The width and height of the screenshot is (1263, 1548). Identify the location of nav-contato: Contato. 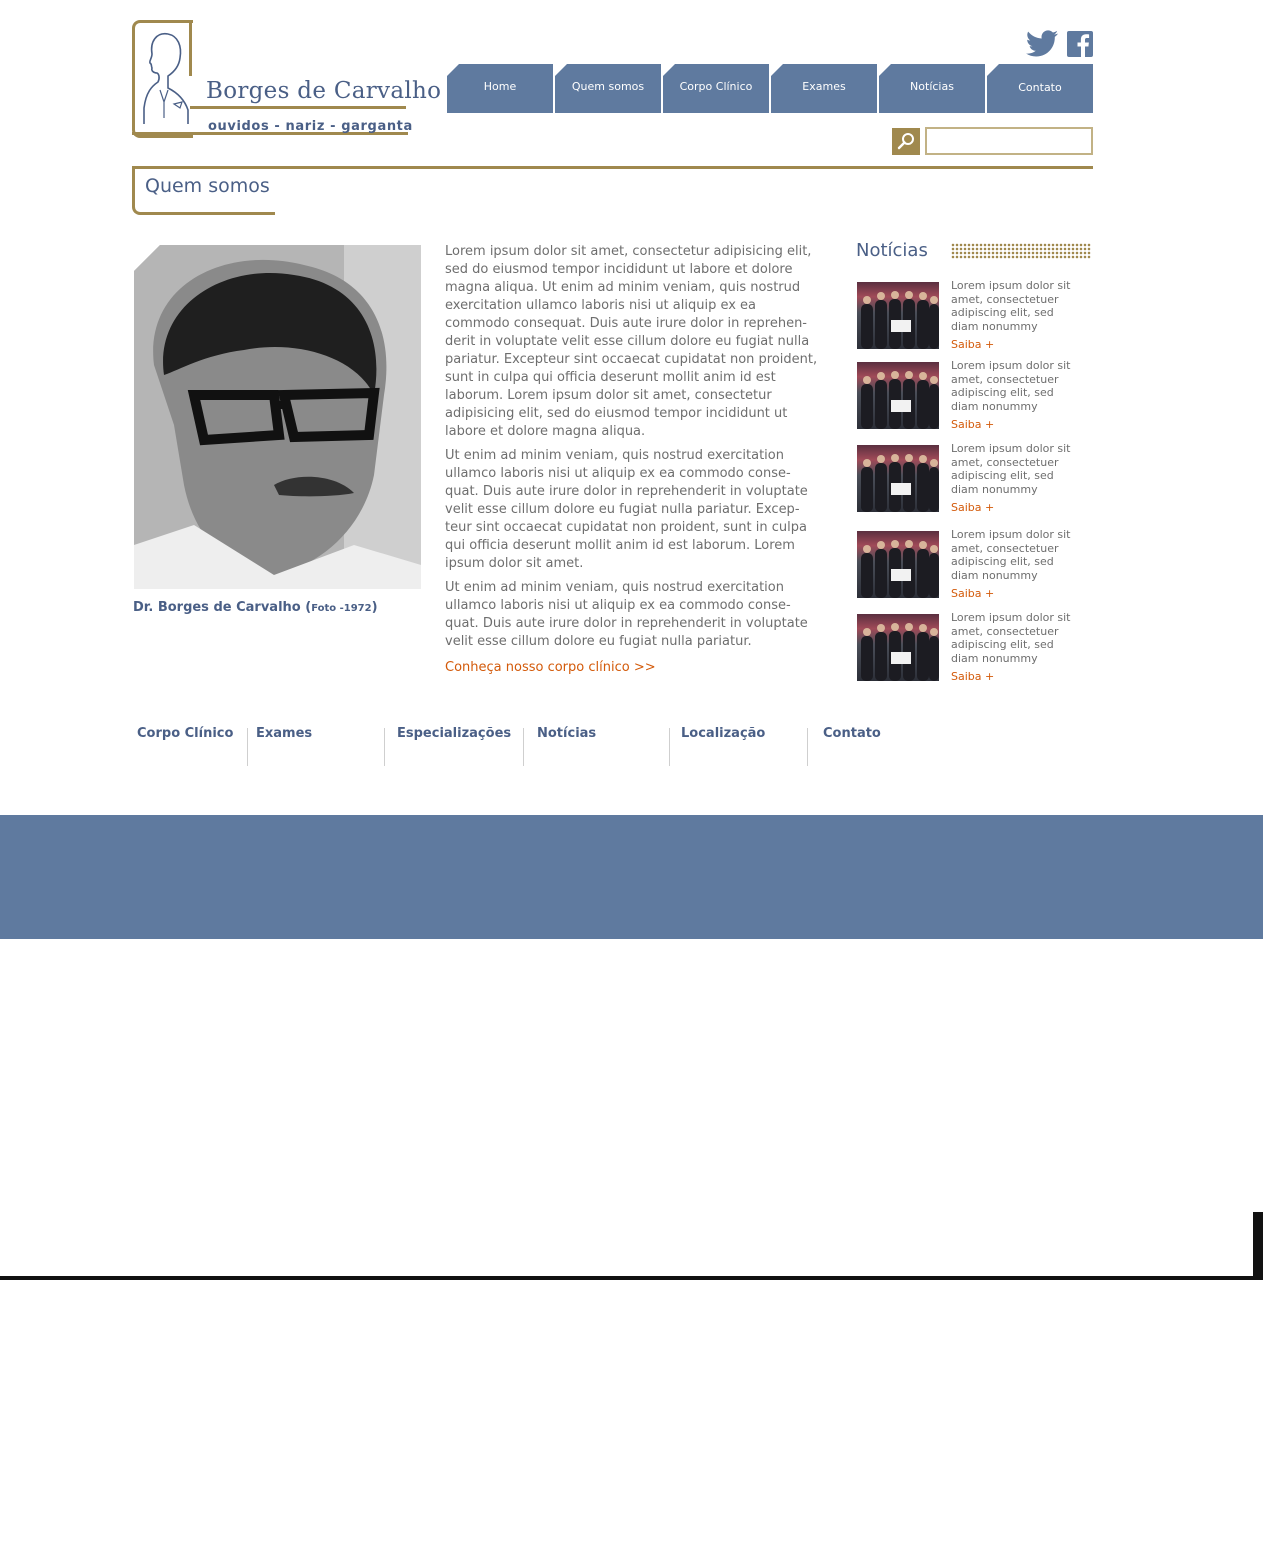
(1040, 88).